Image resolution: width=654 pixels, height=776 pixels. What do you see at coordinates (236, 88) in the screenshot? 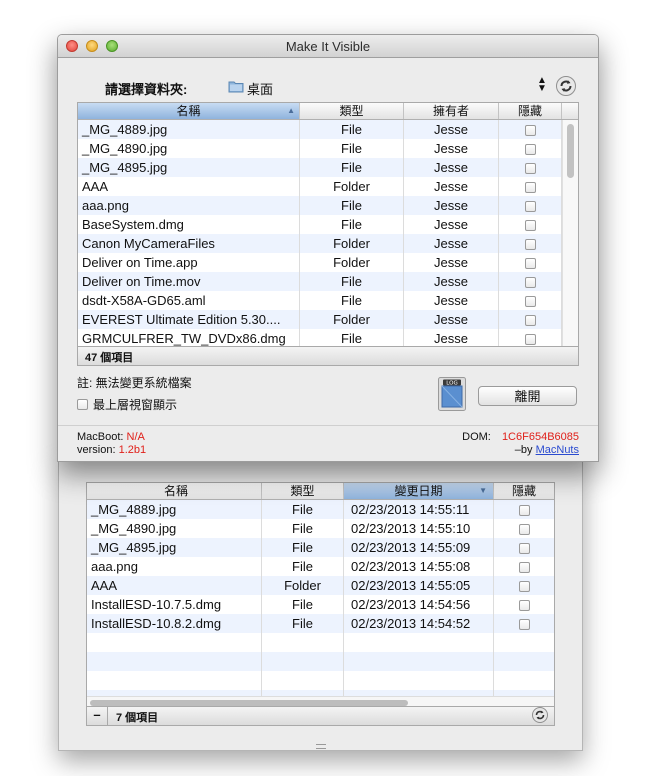
I see `folder-icon` at bounding box center [236, 88].